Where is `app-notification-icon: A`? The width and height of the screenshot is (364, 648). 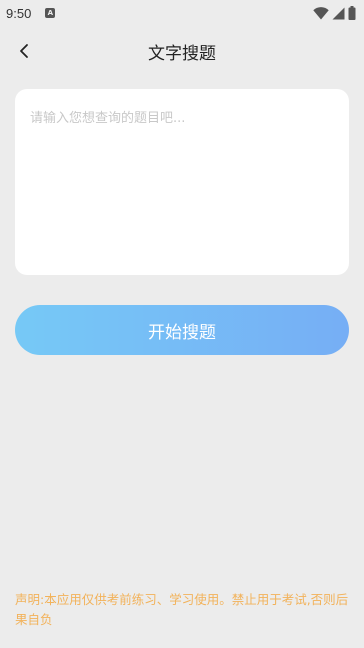
app-notification-icon: A is located at coordinates (50, 13).